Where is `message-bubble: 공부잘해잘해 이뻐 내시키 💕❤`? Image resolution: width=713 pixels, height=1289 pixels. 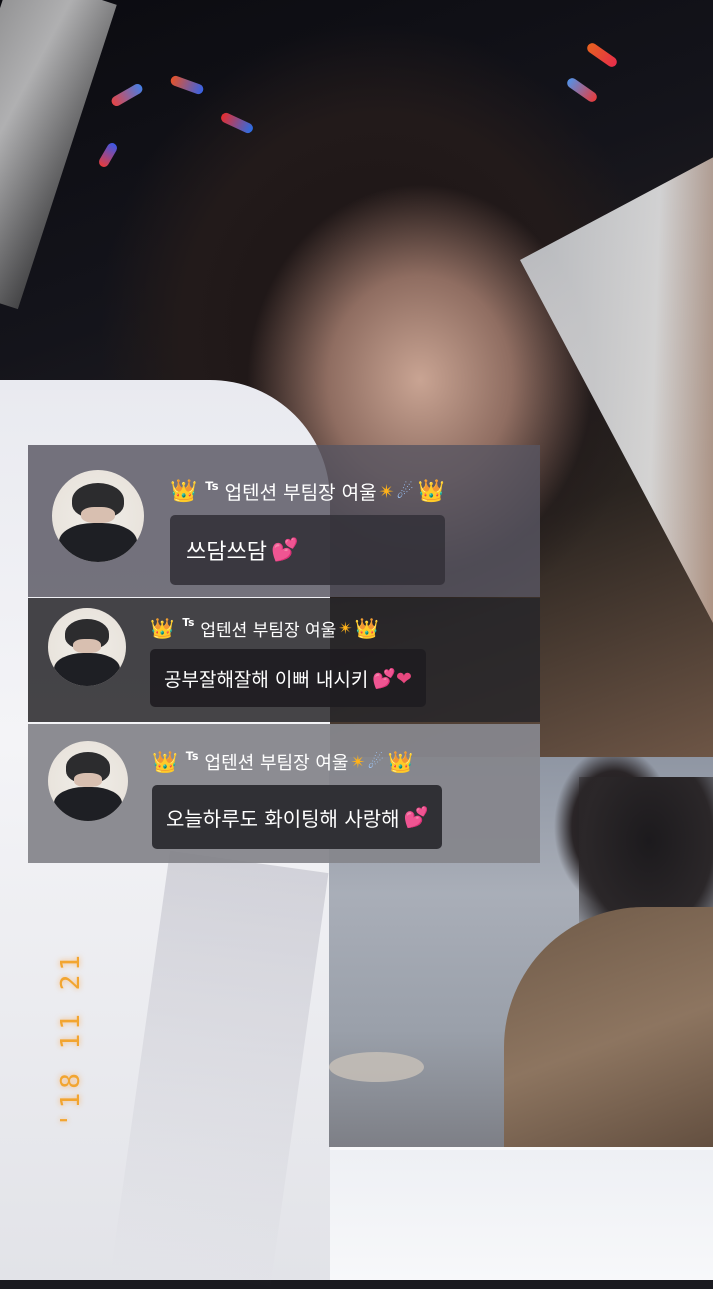
message-bubble: 공부잘해잘해 이뻐 내시키 💕❤ is located at coordinates (288, 678).